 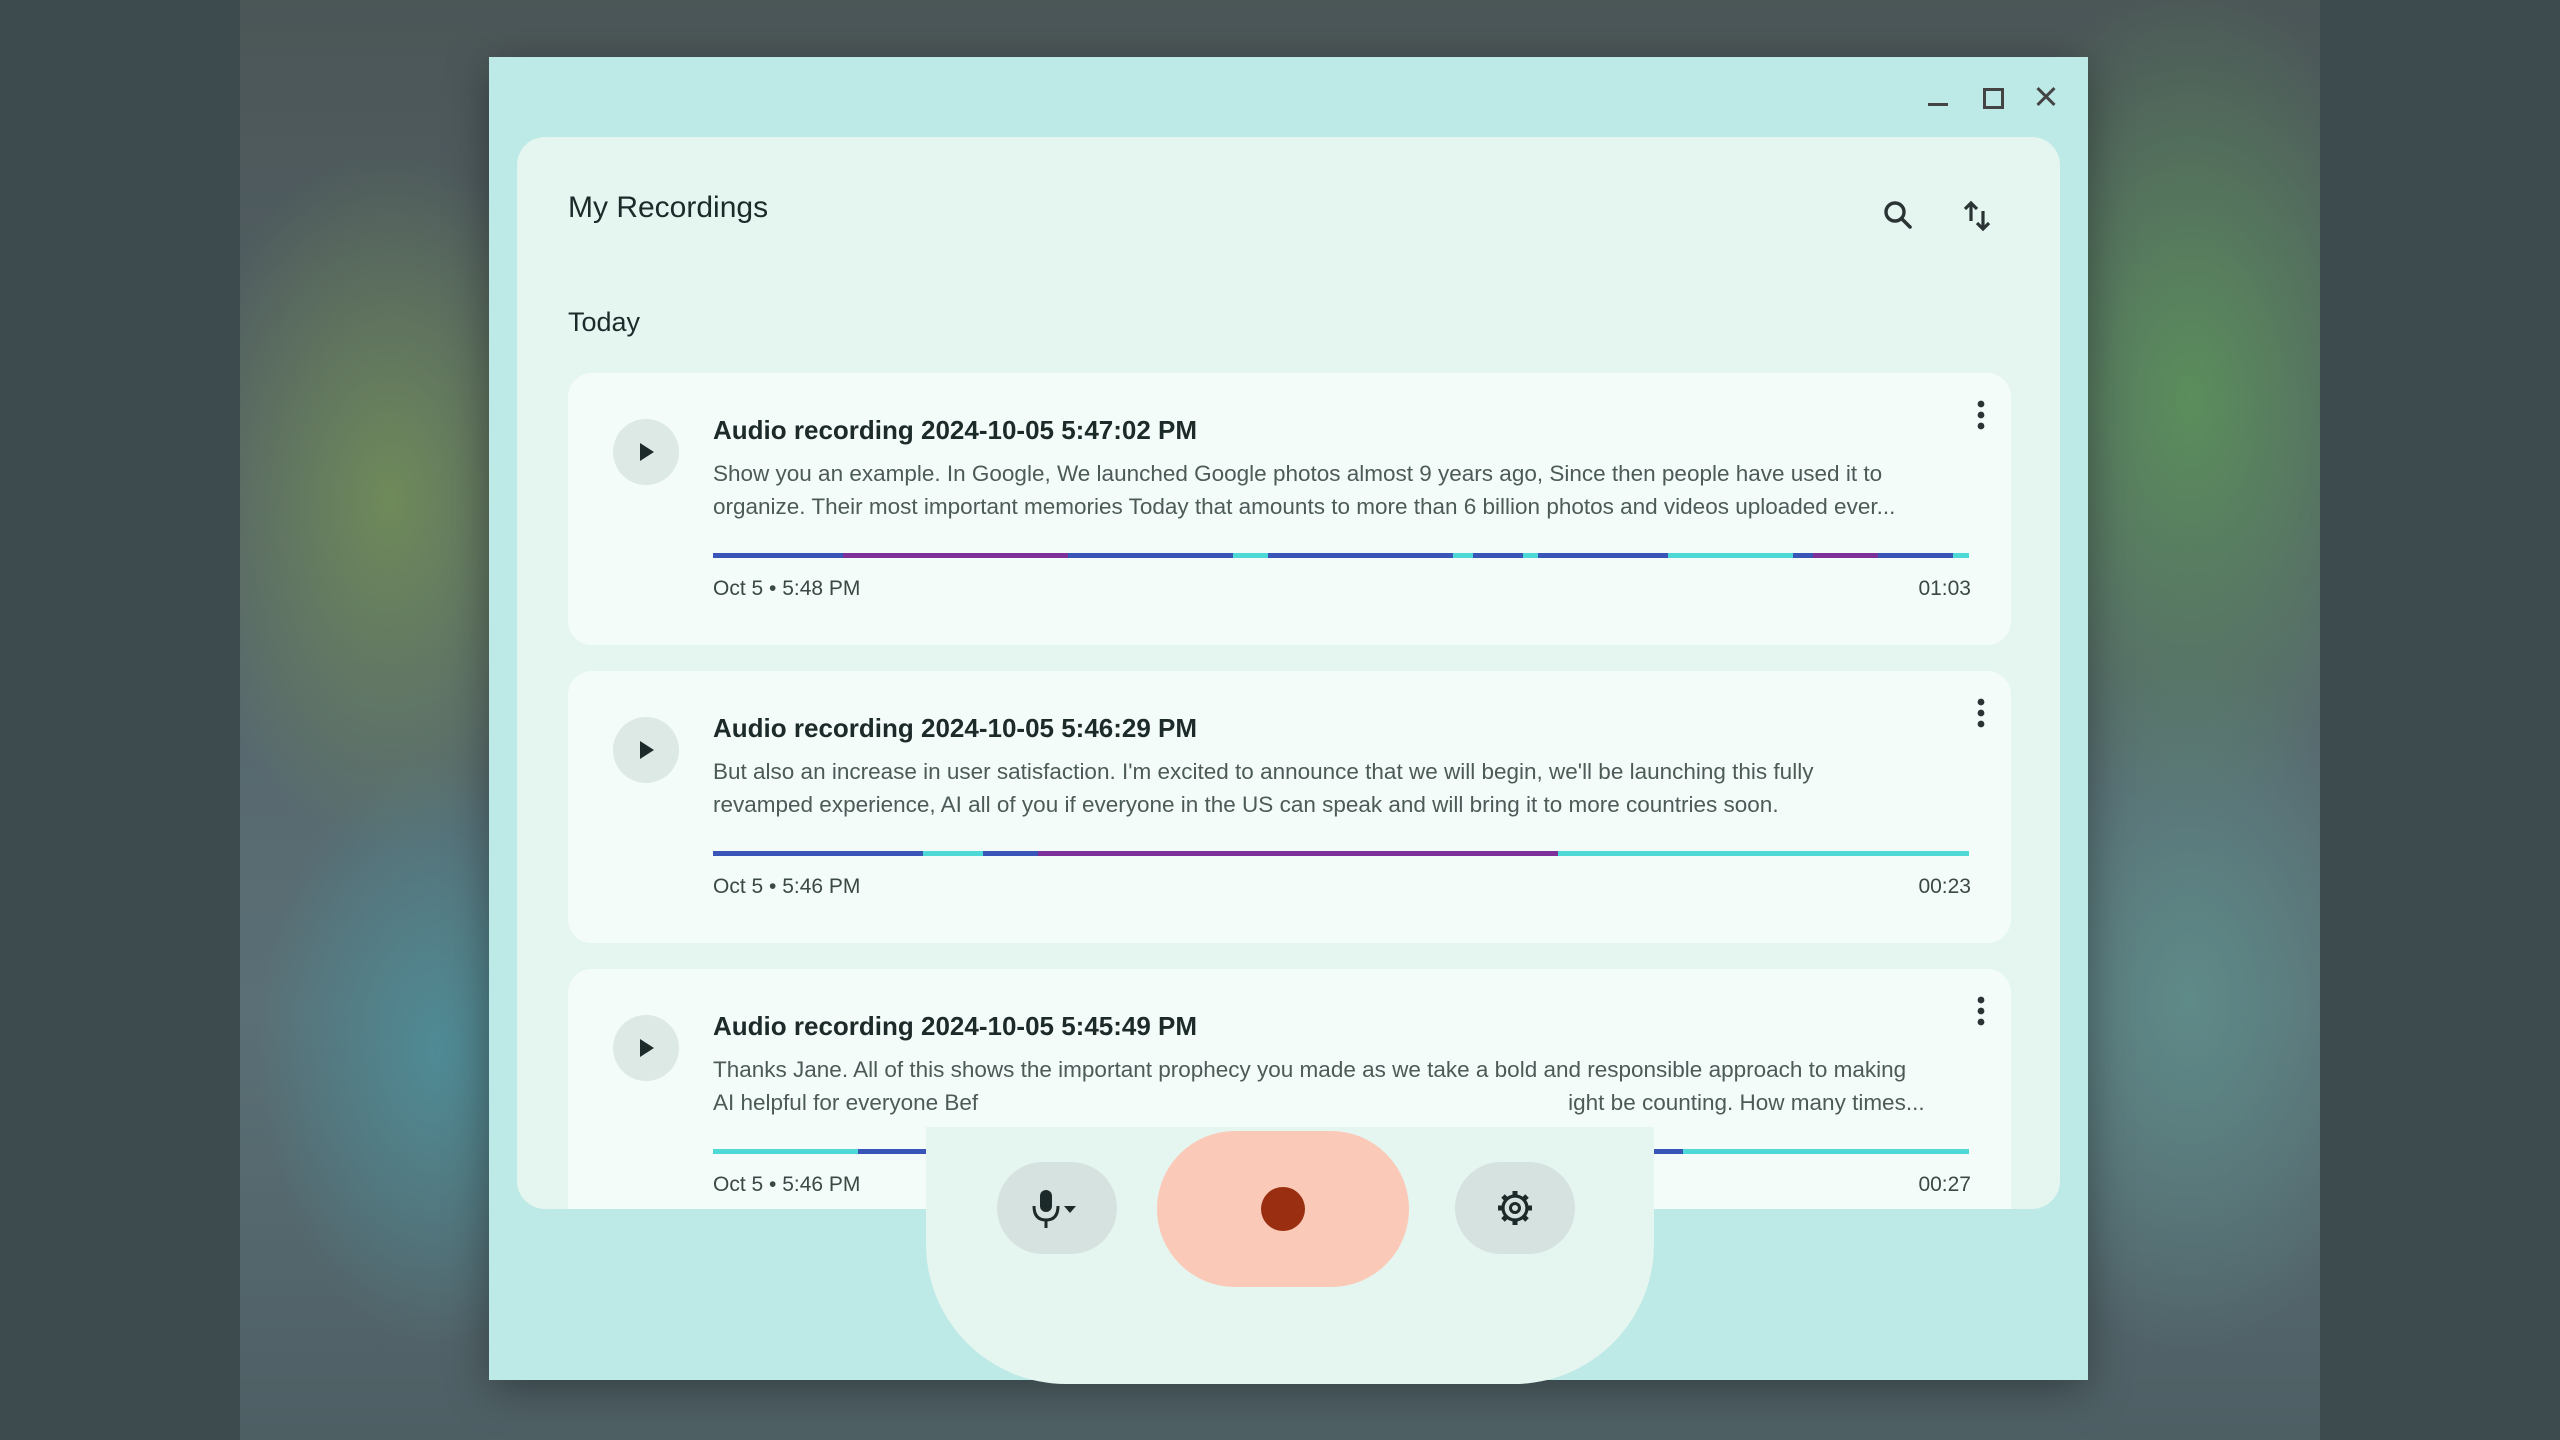 I want to click on close-button, so click(x=2046, y=97).